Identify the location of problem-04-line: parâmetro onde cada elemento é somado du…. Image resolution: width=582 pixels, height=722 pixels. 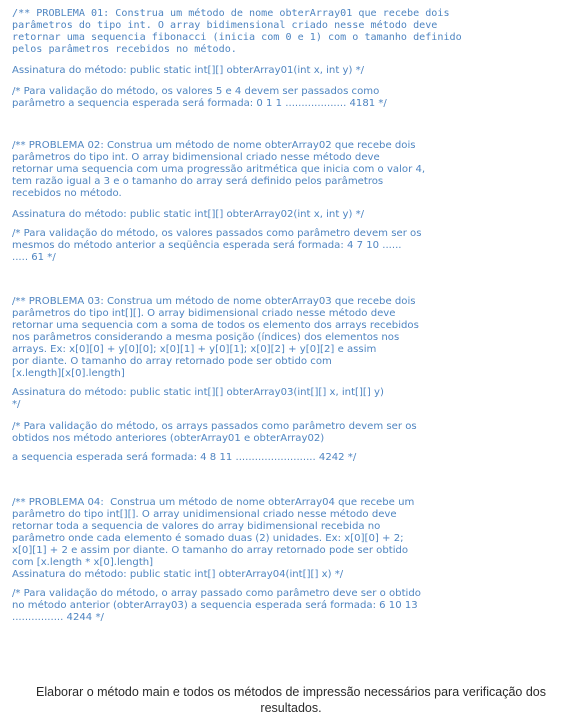
(208, 538).